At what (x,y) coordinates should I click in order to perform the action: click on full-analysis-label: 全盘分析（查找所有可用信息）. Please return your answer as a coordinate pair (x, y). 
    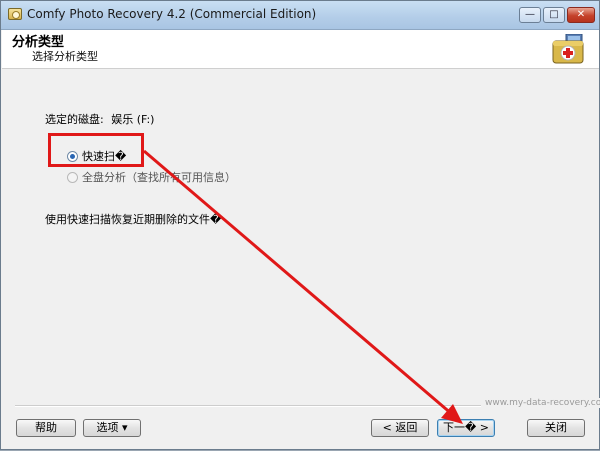
    Looking at the image, I should click on (159, 177).